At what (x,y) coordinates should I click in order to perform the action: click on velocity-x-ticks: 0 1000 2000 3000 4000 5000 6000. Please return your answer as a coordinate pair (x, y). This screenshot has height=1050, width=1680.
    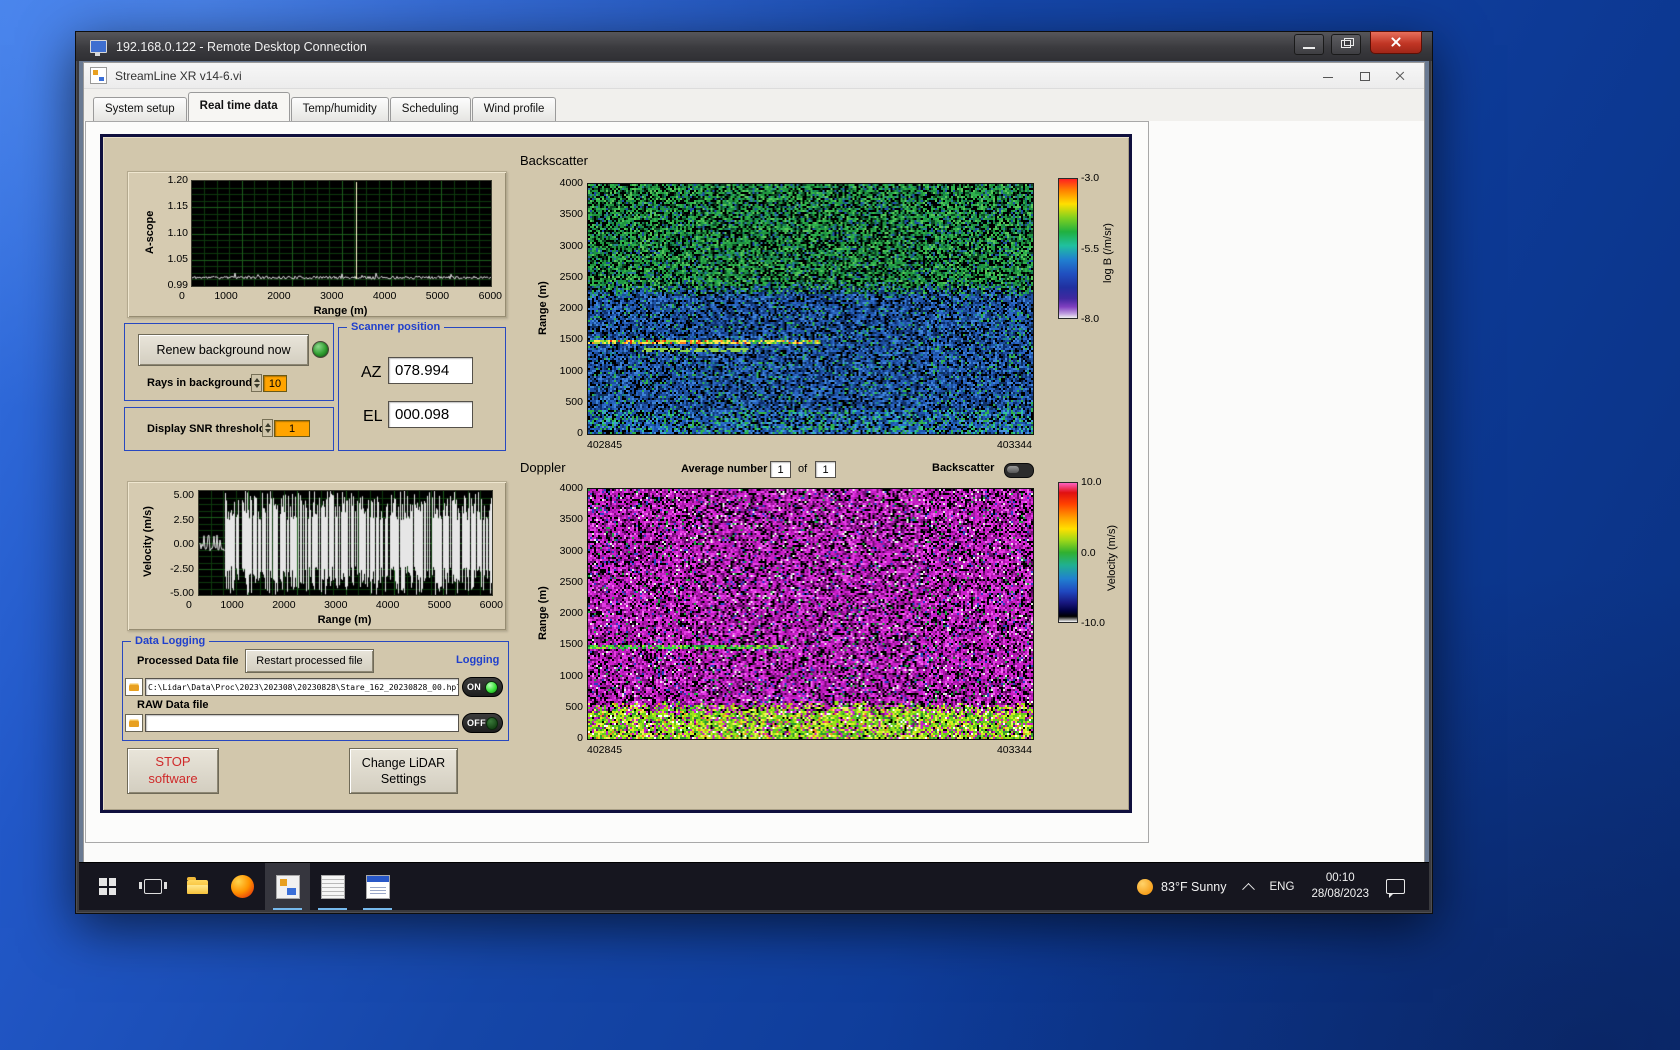
    Looking at the image, I should click on (344, 605).